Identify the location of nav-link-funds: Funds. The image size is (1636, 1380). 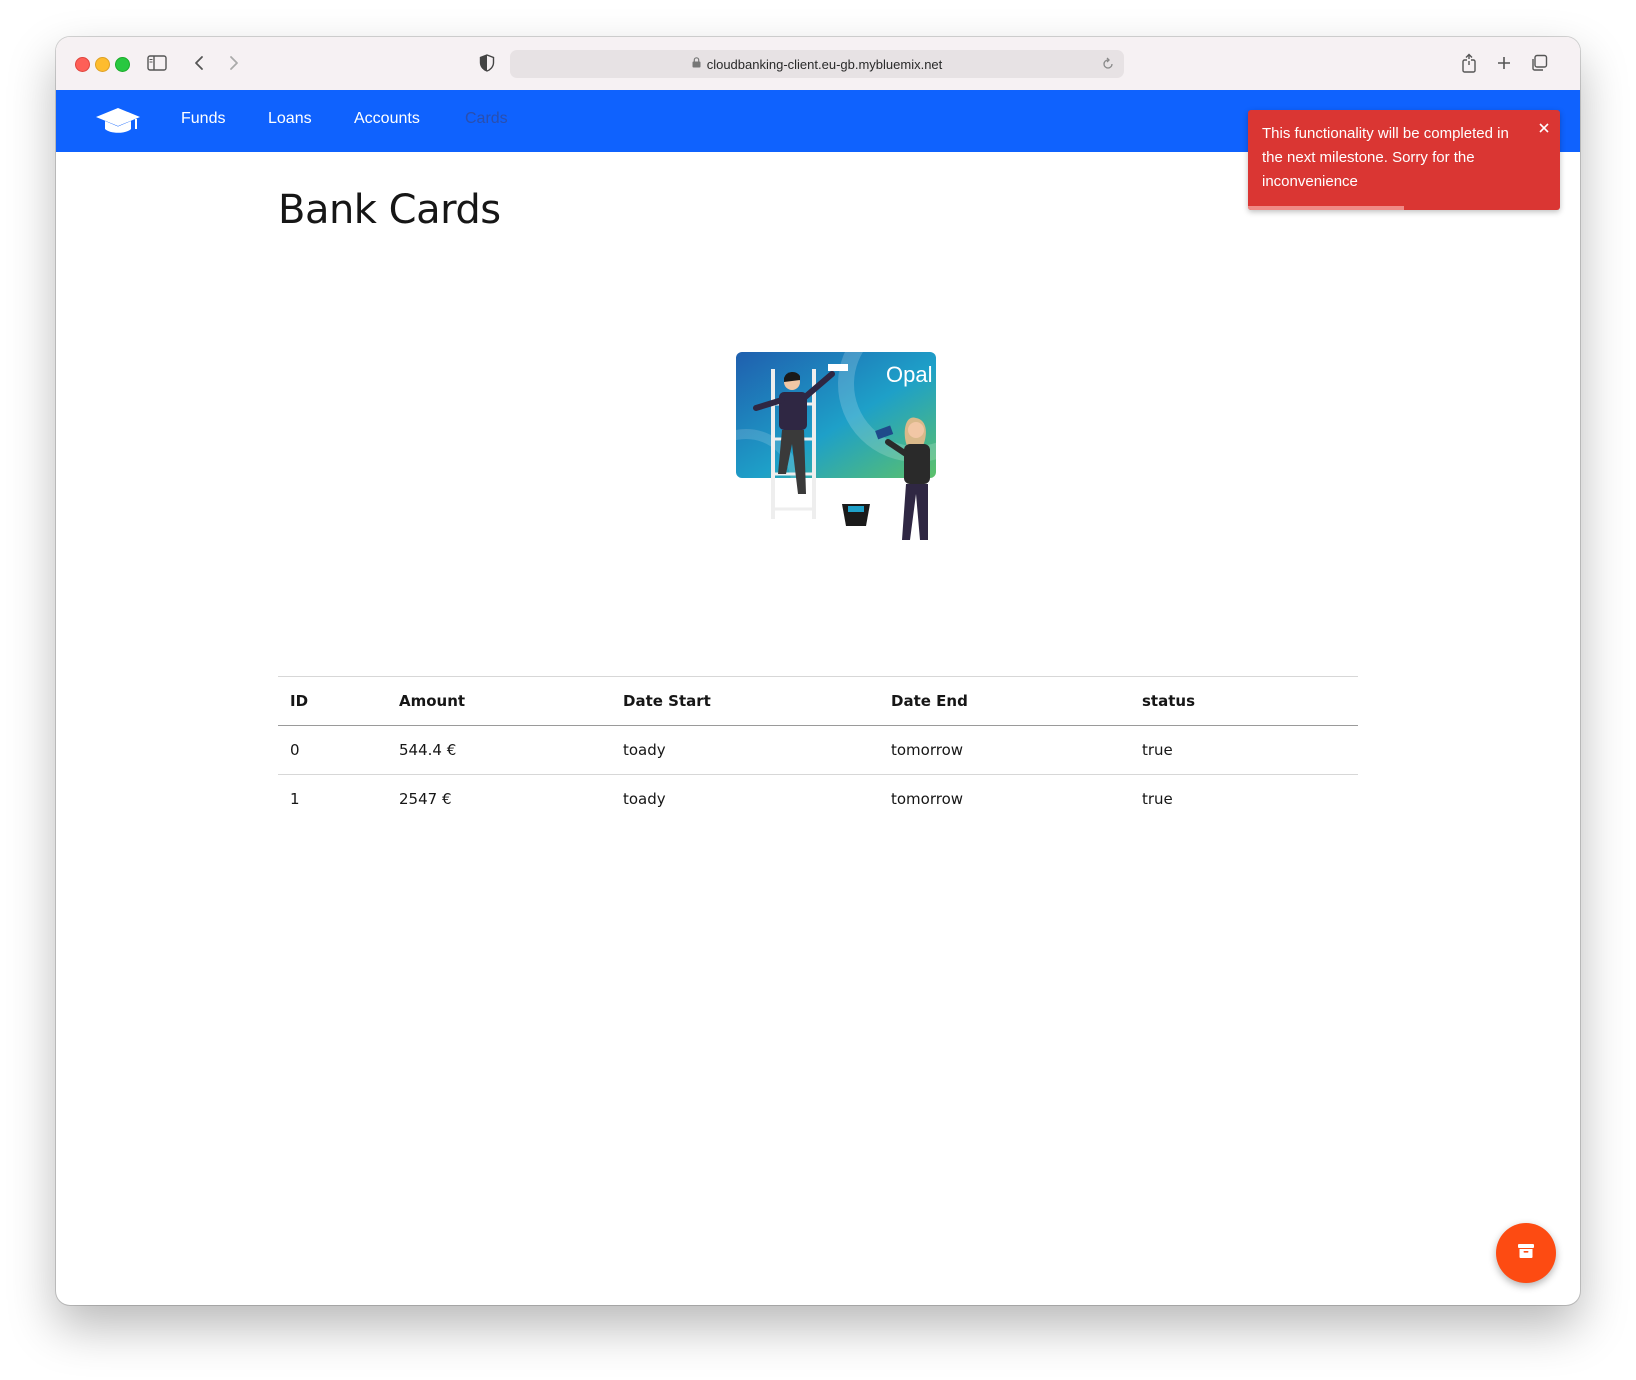
(203, 119).